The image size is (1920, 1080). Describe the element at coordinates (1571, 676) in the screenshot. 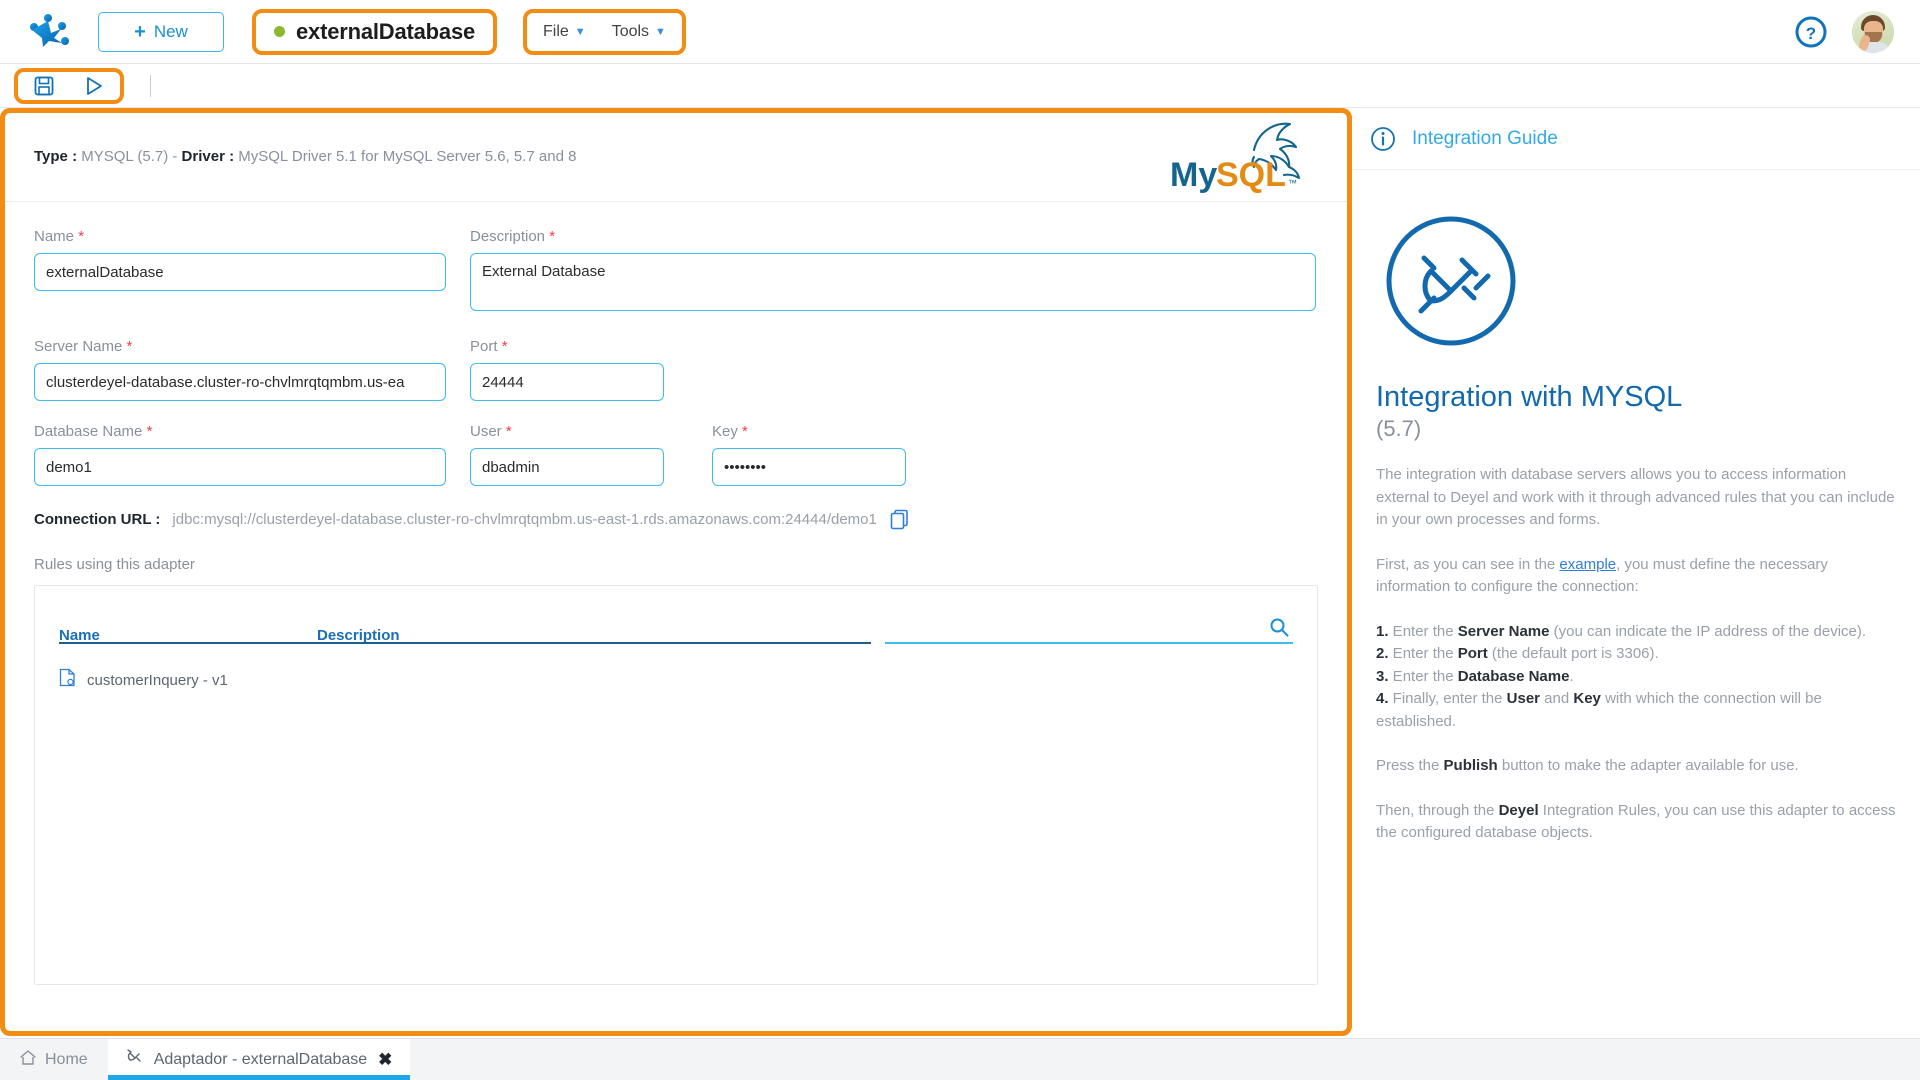

I see `step-after: .` at that location.